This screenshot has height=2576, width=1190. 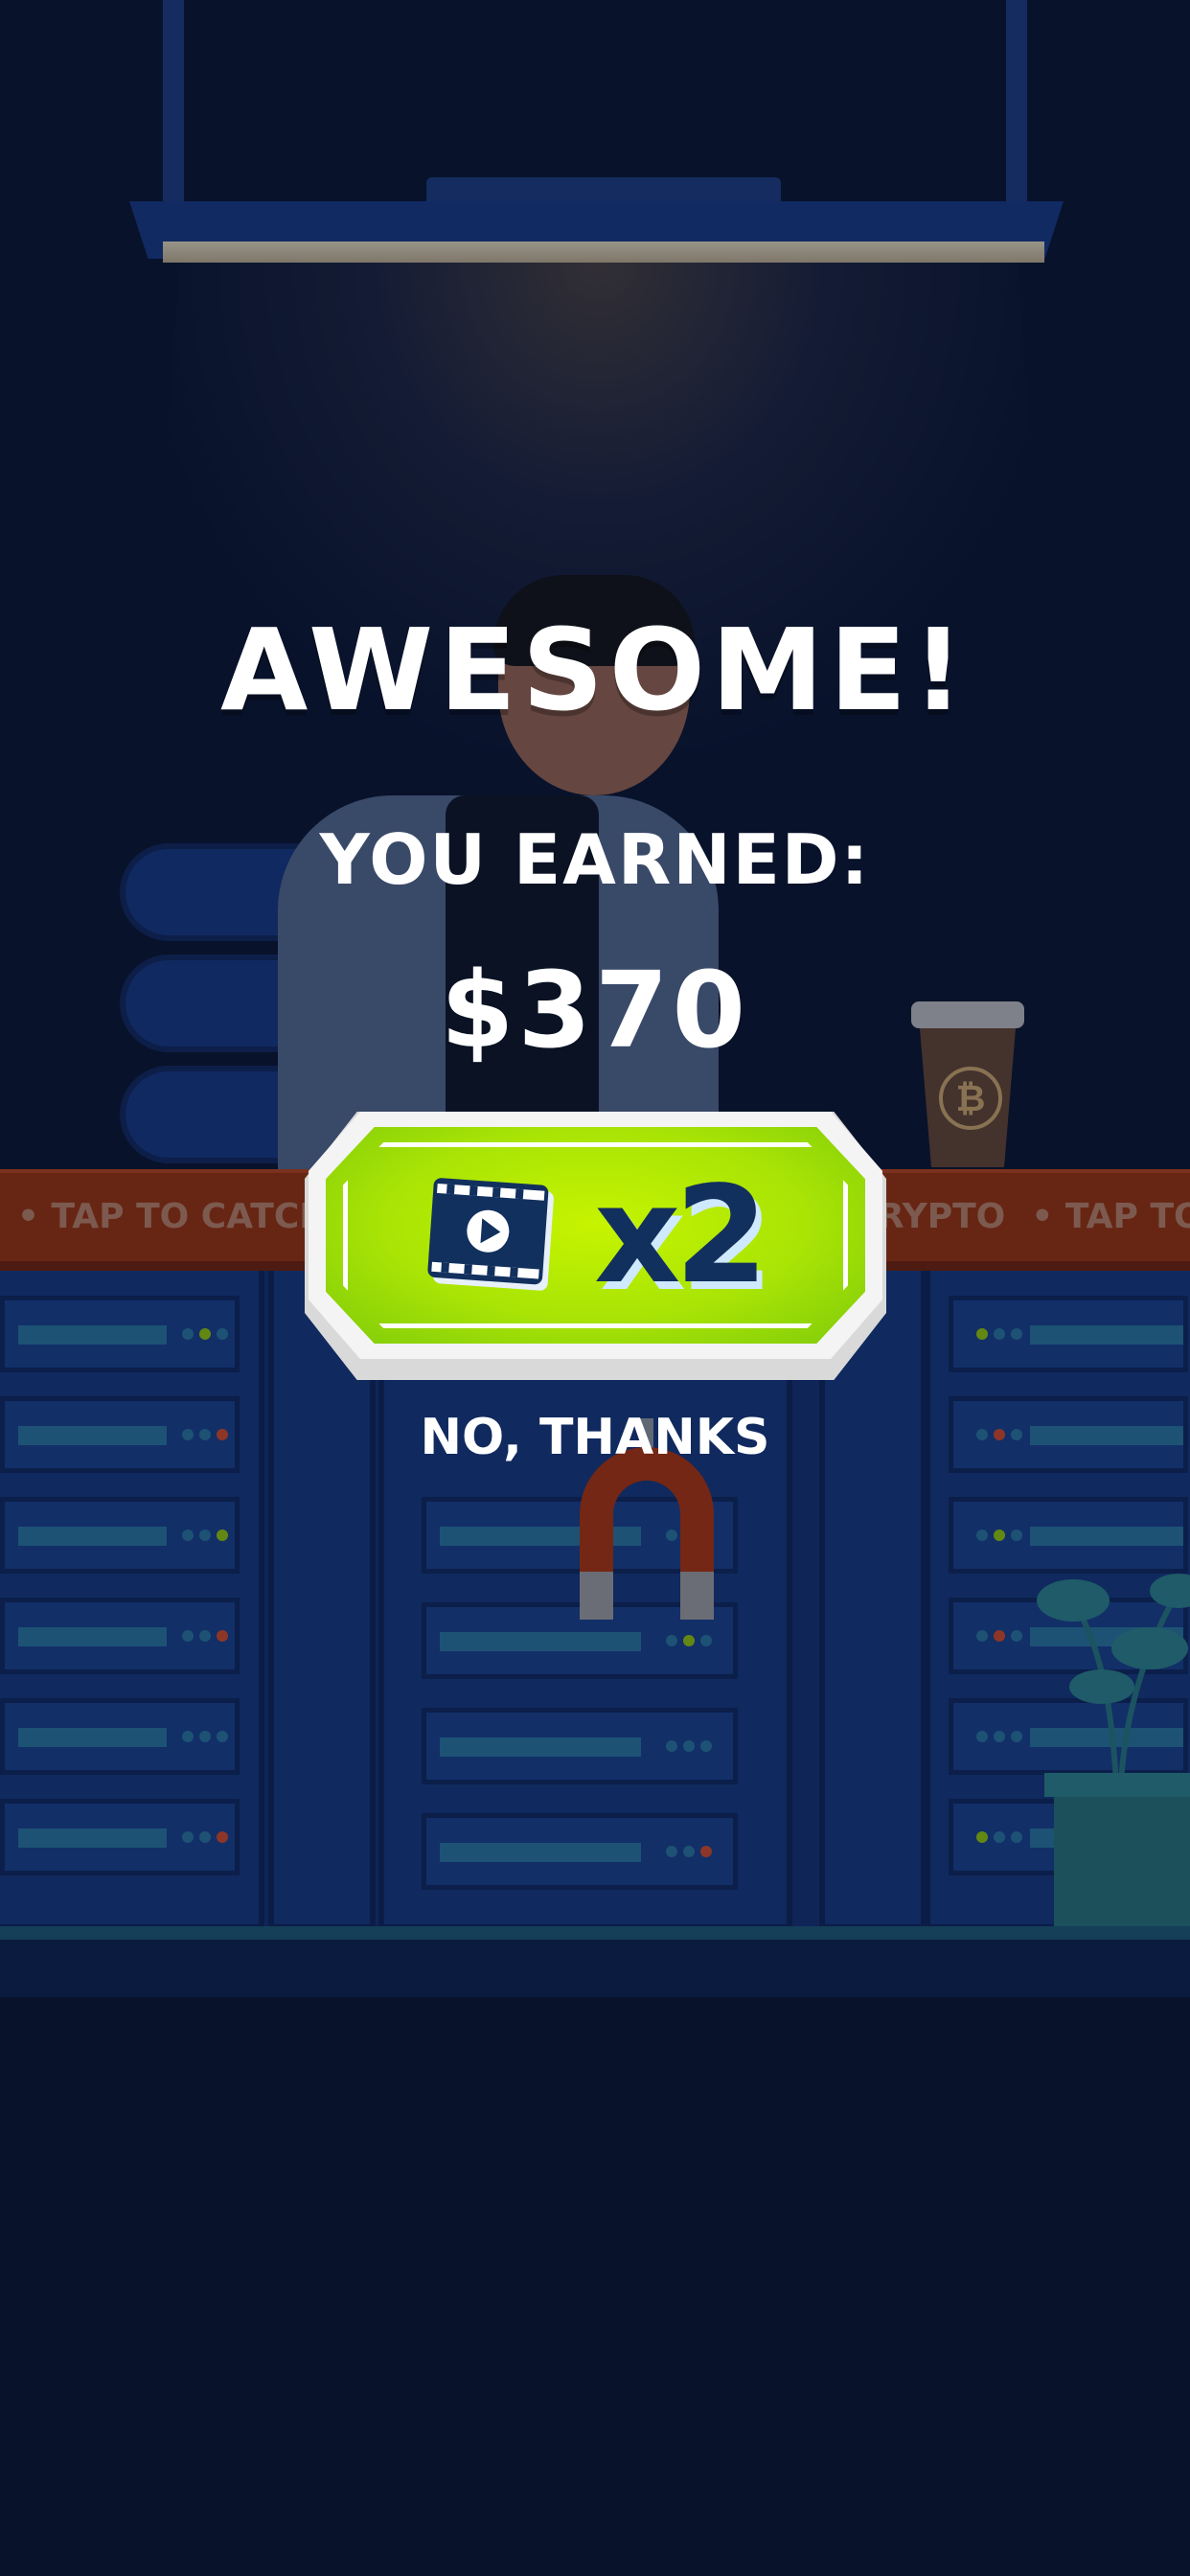 I want to click on earned-label: YOU EARNED:, so click(x=595, y=859).